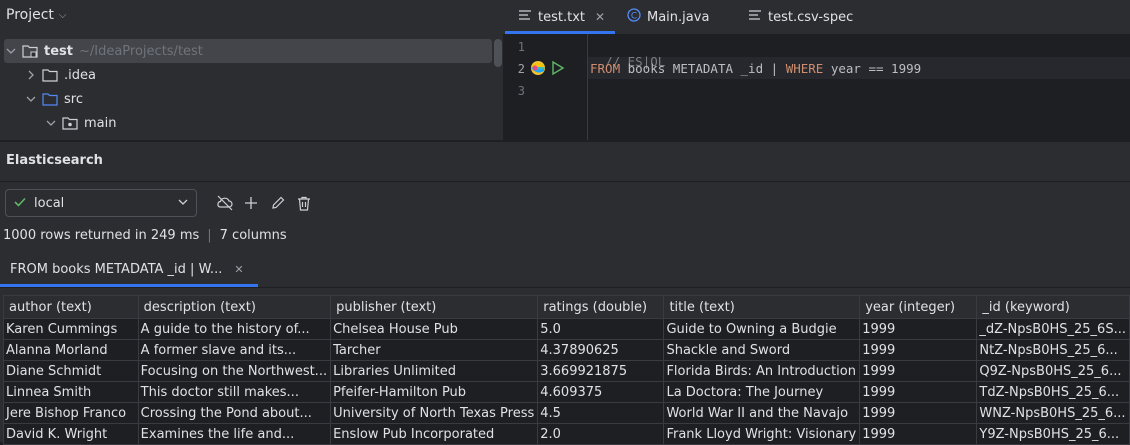  What do you see at coordinates (762, 413) in the screenshot?
I see `table-cell: World War II and the Navajo` at bounding box center [762, 413].